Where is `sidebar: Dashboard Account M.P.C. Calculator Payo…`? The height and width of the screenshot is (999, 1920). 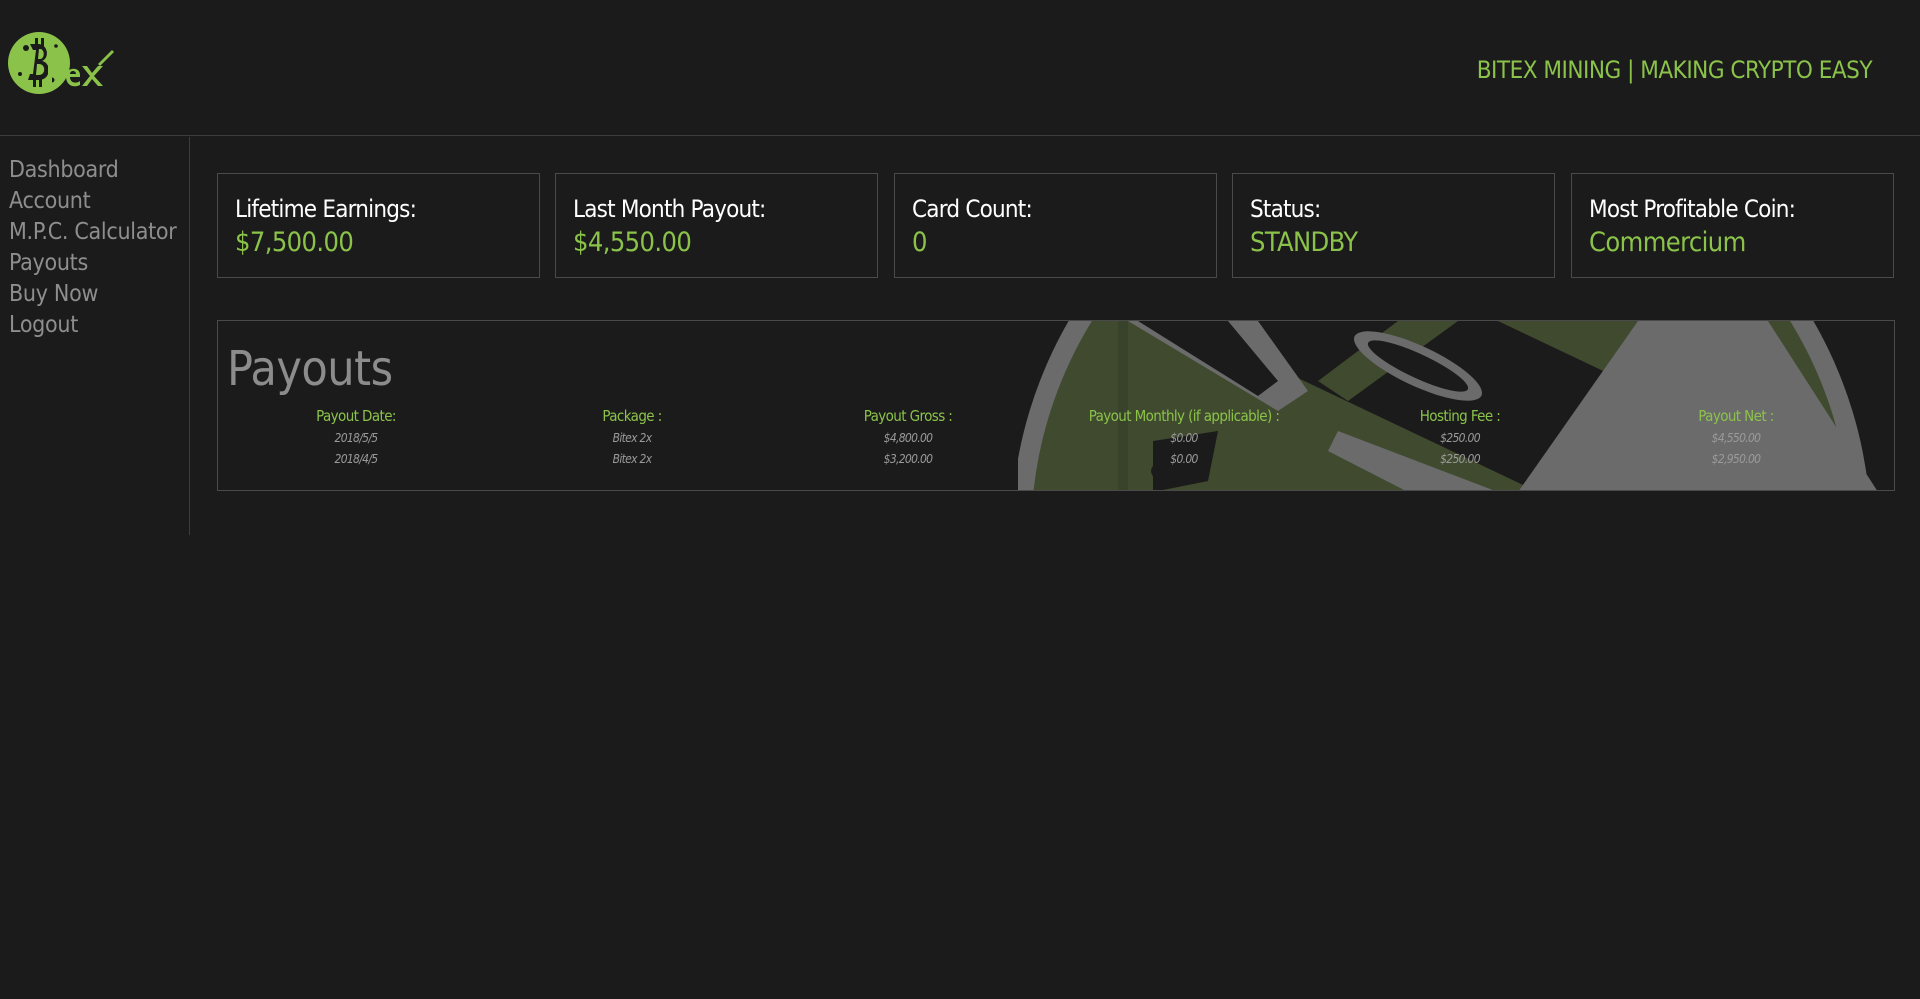
sidebar: Dashboard Account M.P.C. Calculator Payo… is located at coordinates (95, 336).